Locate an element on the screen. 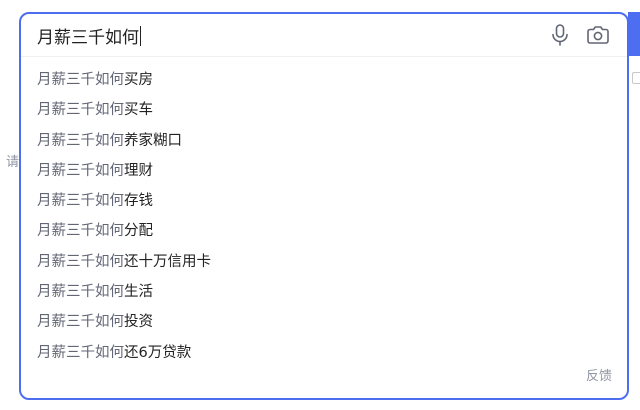 Image resolution: width=640 pixels, height=410 pixels. suggestion-suffix: 理财 is located at coordinates (138, 170).